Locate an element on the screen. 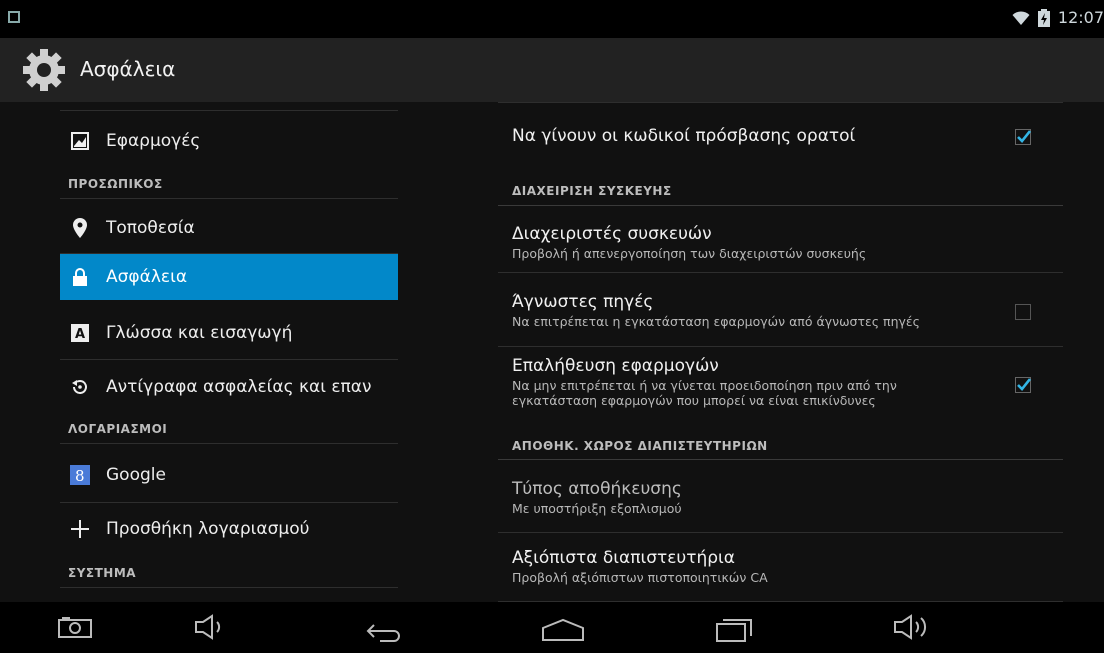  keyboard-a-icon: A is located at coordinates (80, 333).